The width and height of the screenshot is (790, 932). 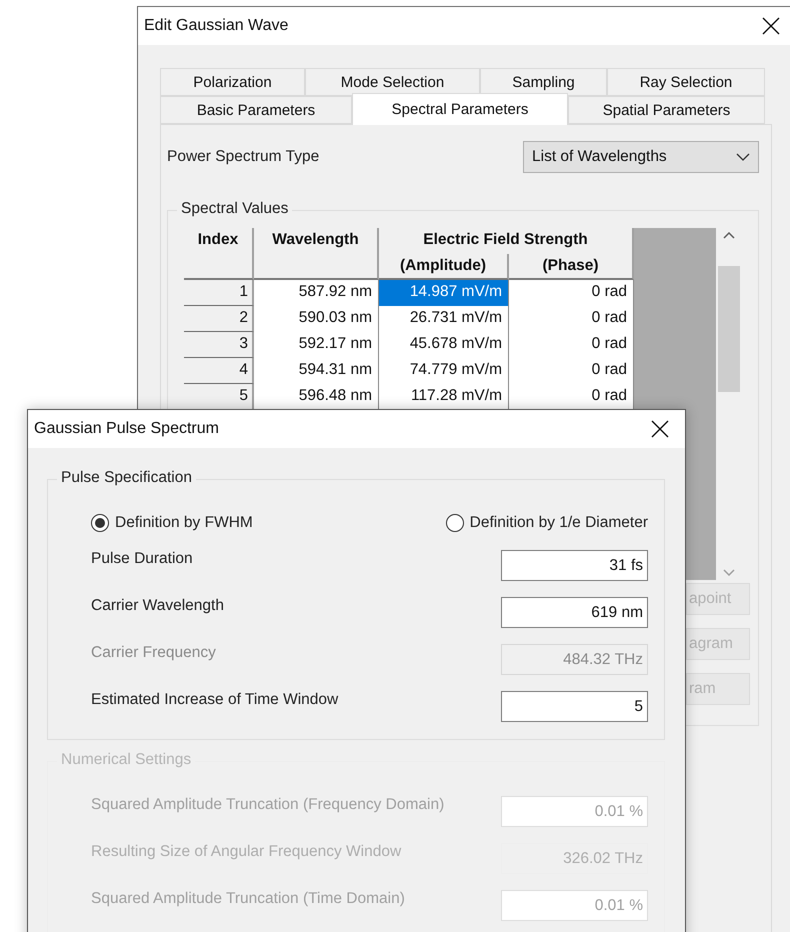 What do you see at coordinates (316, 345) in the screenshot?
I see `table-cell: 592.17 nm` at bounding box center [316, 345].